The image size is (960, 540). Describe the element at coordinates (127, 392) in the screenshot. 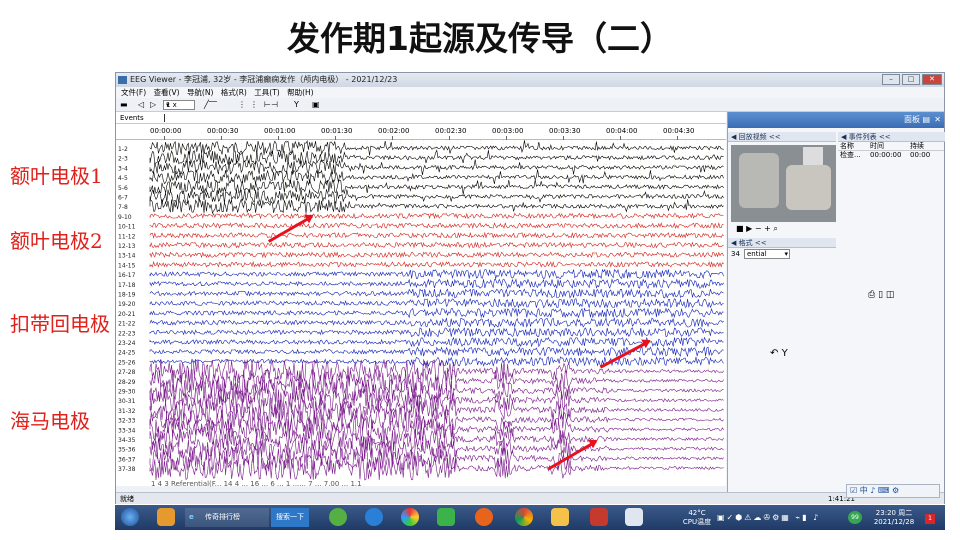

I see `channel-label: 29-30` at that location.